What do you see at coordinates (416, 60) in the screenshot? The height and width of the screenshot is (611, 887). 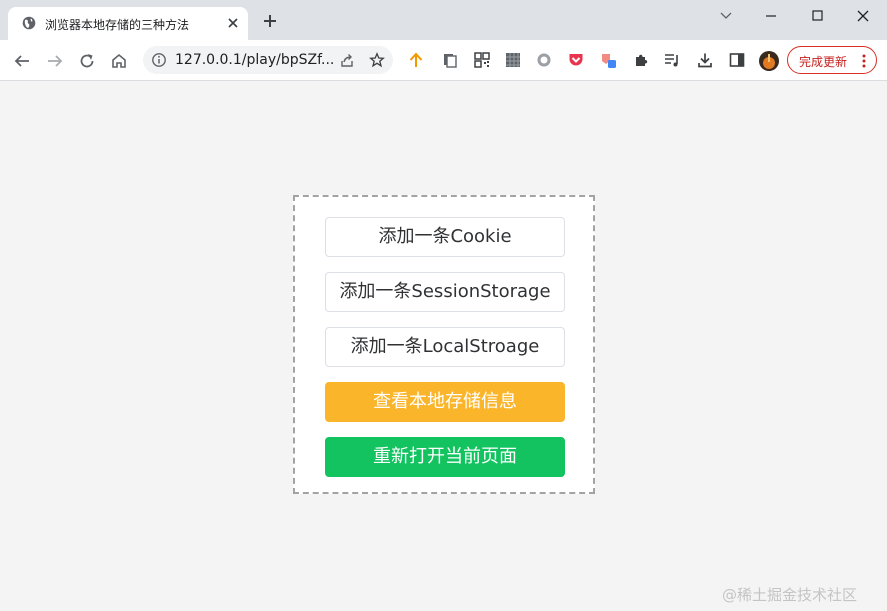 I see `upload-arrow-extension-icon` at bounding box center [416, 60].